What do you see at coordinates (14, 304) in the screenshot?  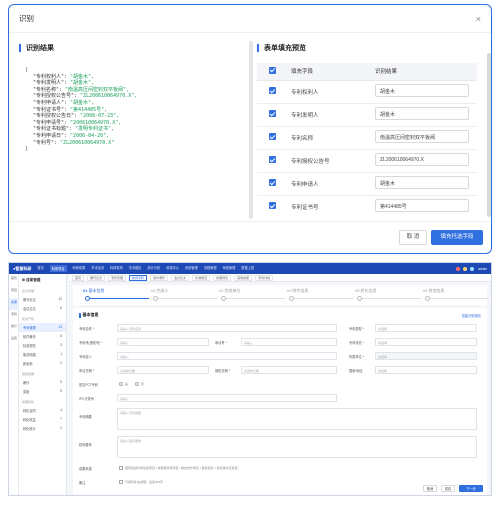 I see `rail-item: 成果` at bounding box center [14, 304].